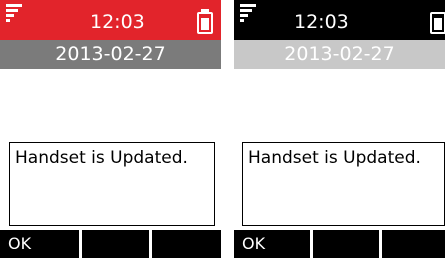 The width and height of the screenshot is (445, 258). I want to click on message-box: Handset is Updated., so click(343, 184).